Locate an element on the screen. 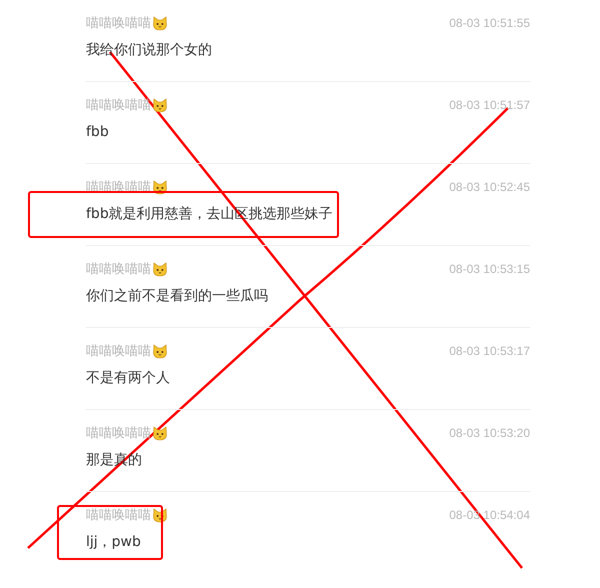  message-text: 你们之前不是看到的一些瓜吗 is located at coordinates (177, 296).